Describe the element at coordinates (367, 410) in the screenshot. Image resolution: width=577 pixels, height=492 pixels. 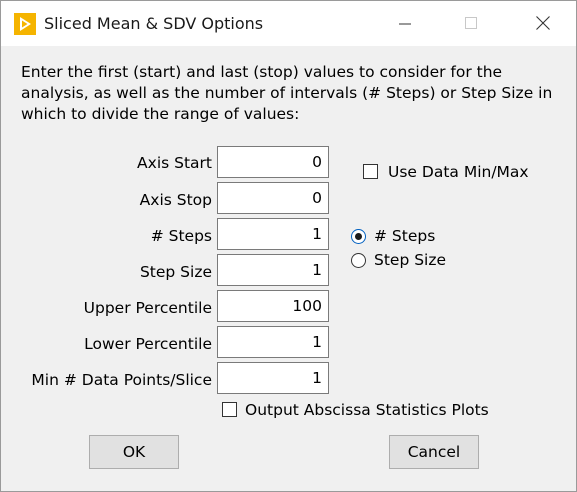
I see `output-abscissa-label: Output Abscissa Statistics Plots` at that location.